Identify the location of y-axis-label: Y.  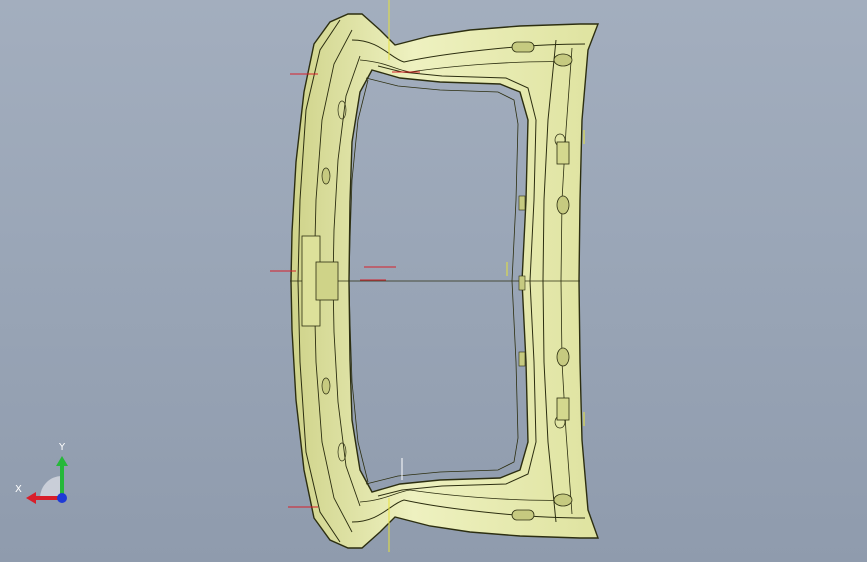
(62, 447).